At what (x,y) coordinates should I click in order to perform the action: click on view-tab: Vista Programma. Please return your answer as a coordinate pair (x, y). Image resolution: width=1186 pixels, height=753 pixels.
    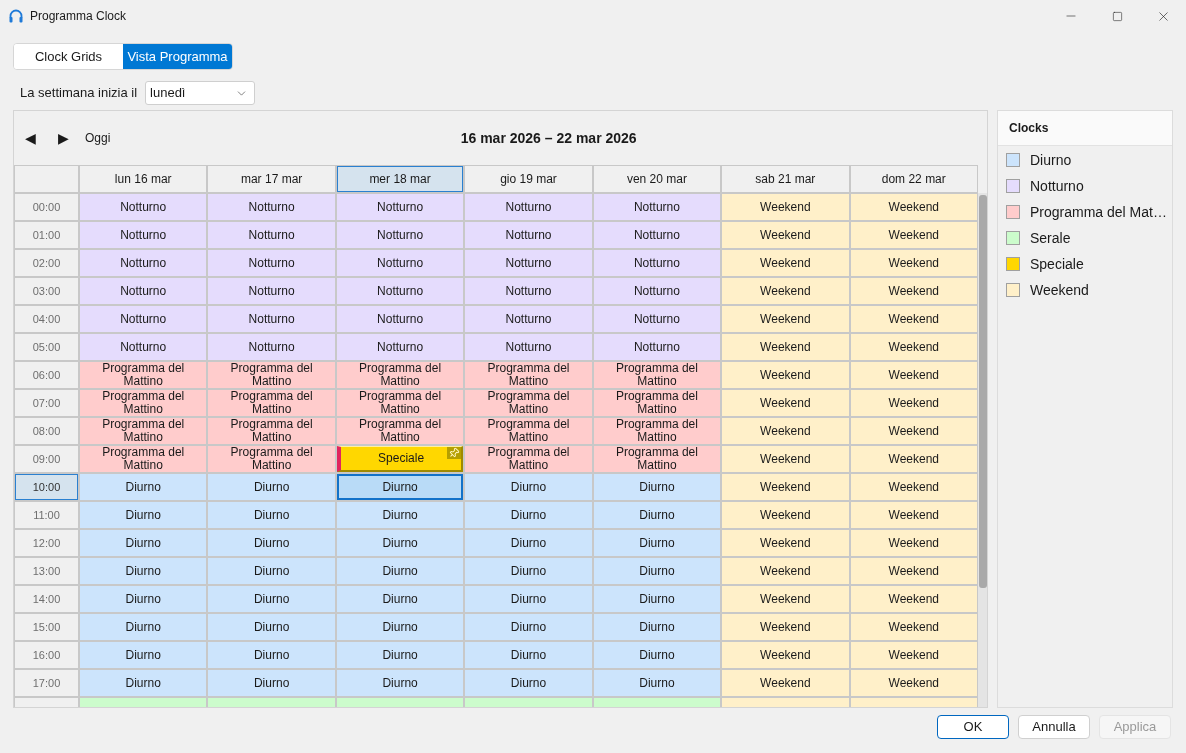
    Looking at the image, I should click on (177, 56).